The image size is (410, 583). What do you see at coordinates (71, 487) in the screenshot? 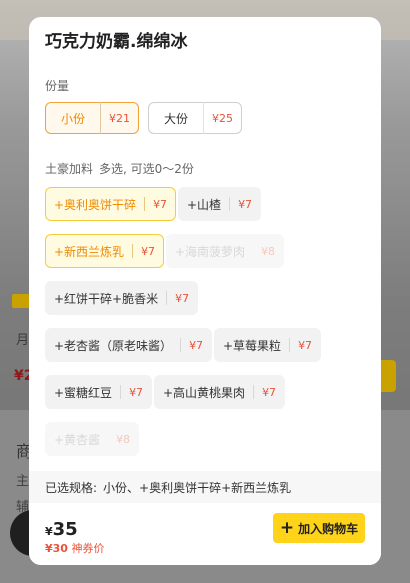
I see `selected-spec-label: 已选规格:` at bounding box center [71, 487].